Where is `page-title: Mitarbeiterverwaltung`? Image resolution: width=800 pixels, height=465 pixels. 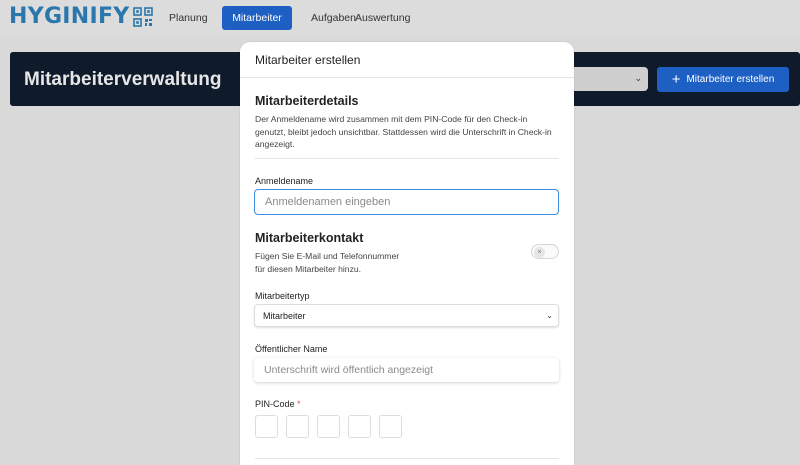
page-title: Mitarbeiterverwaltung is located at coordinates (123, 79).